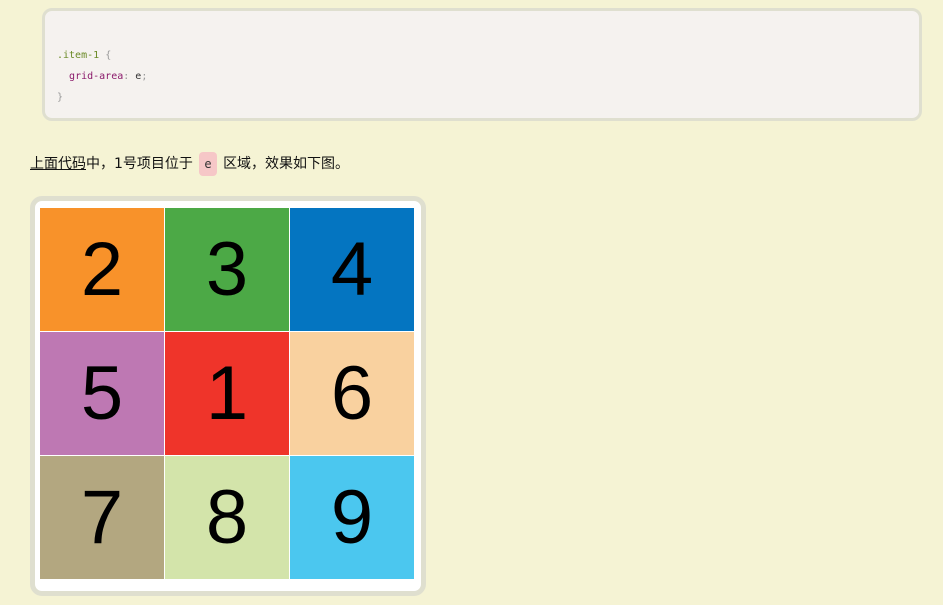 Image resolution: width=943 pixels, height=605 pixels. Describe the element at coordinates (108, 55) in the screenshot. I see `code-open-brace: {` at that location.